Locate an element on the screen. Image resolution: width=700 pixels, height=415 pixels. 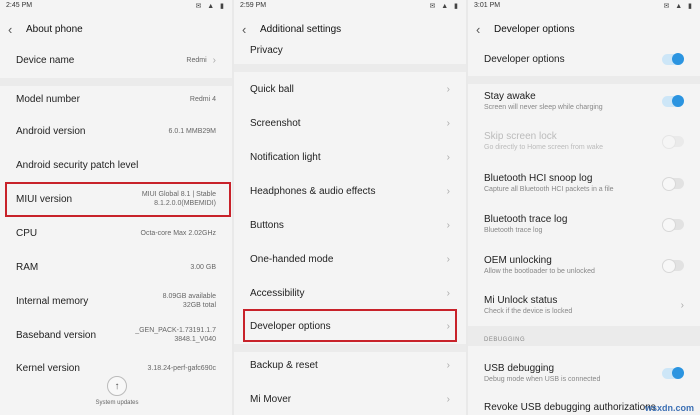
row-mi-mover: Mi Mover › is located at coordinates (350, 399).